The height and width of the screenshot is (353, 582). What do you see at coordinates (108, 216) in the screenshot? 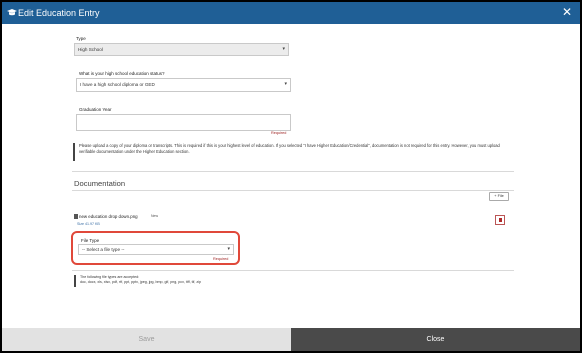
I see `uploaded-file-name: new education drop down.png` at bounding box center [108, 216].